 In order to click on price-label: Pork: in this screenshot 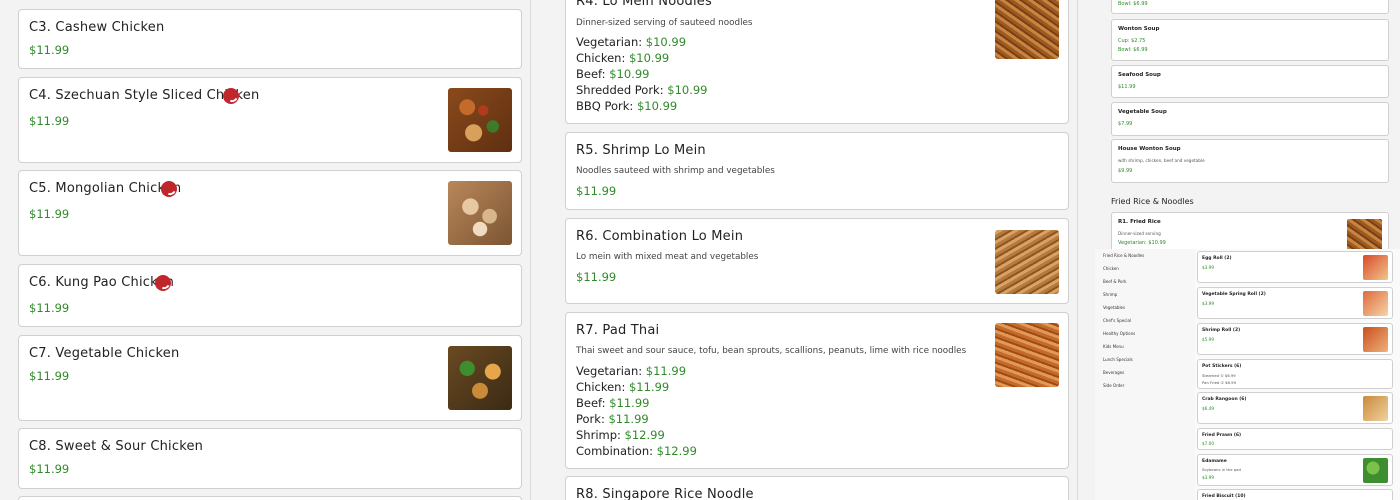, I will do `click(590, 419)`.